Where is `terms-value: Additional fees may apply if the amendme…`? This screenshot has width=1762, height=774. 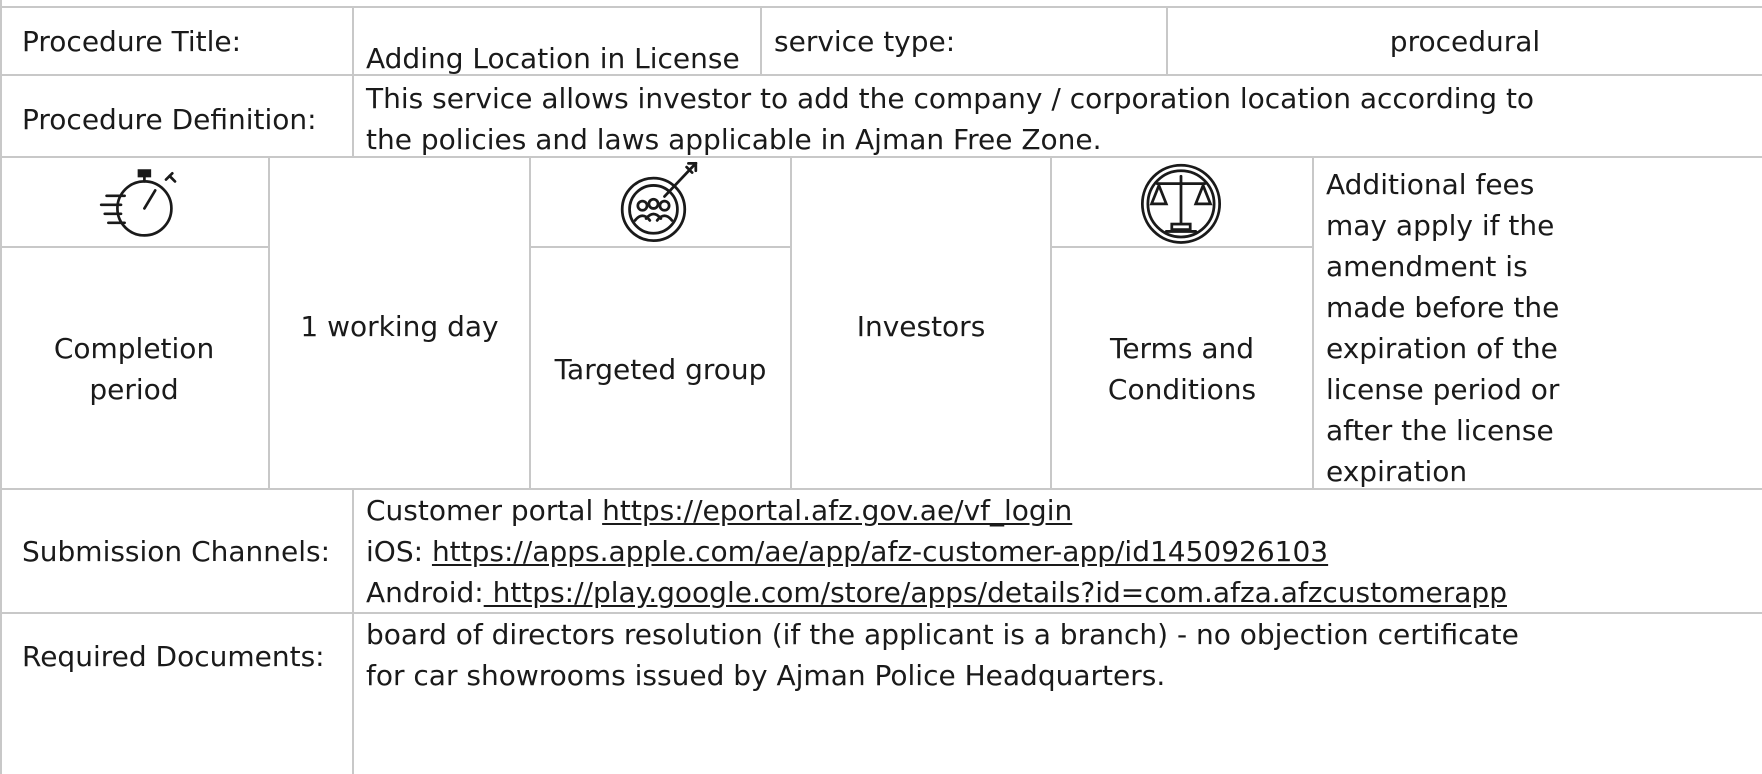 terms-value: Additional fees may apply if the amendme… is located at coordinates (1442, 328).